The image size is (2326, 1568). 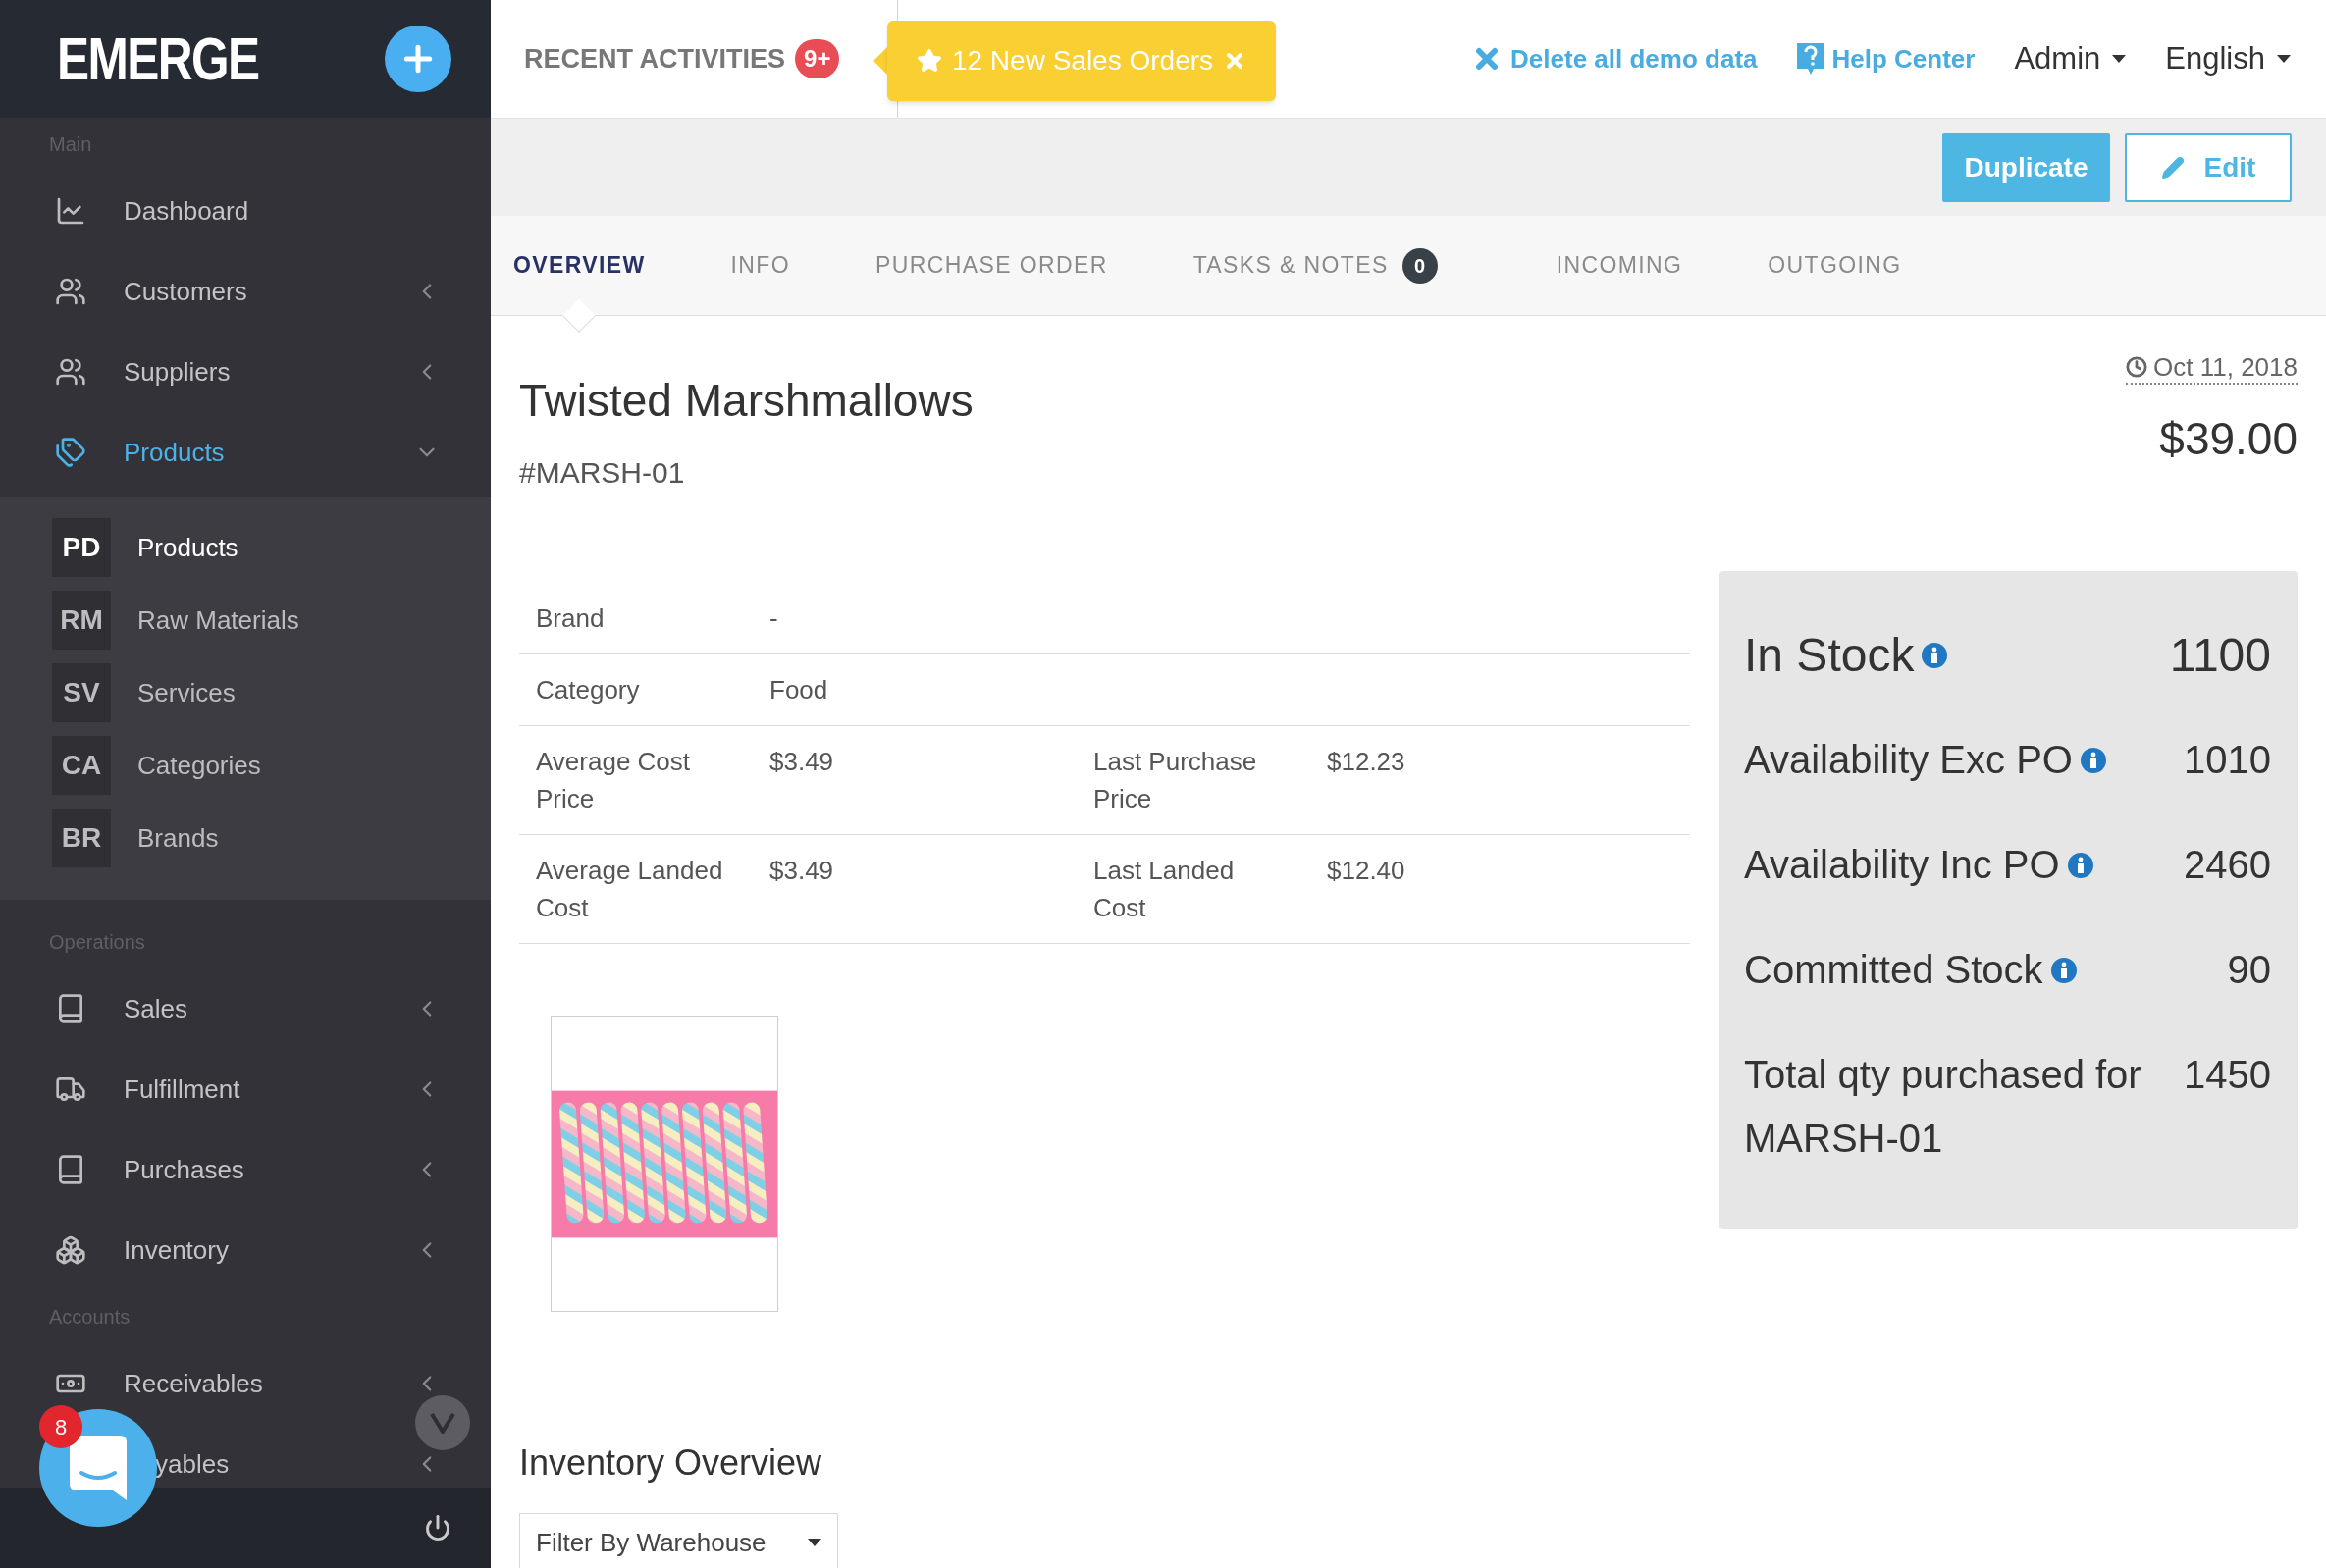 I want to click on detail-label: Brand, so click(x=571, y=618).